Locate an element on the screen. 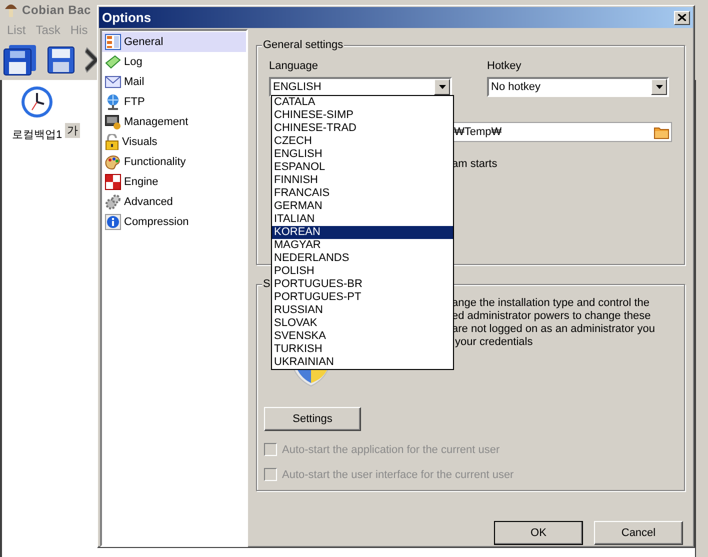  note-icon is located at coordinates (113, 62).